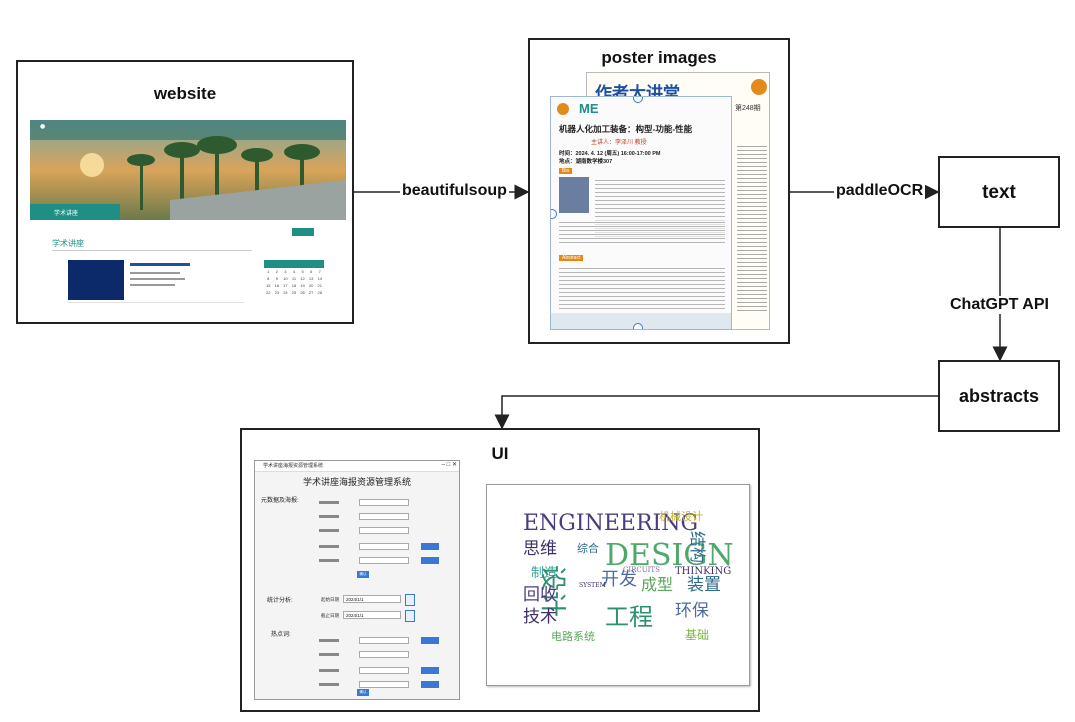  Describe the element at coordinates (319, 285) in the screenshot. I see `calendar-day: 21` at that location.